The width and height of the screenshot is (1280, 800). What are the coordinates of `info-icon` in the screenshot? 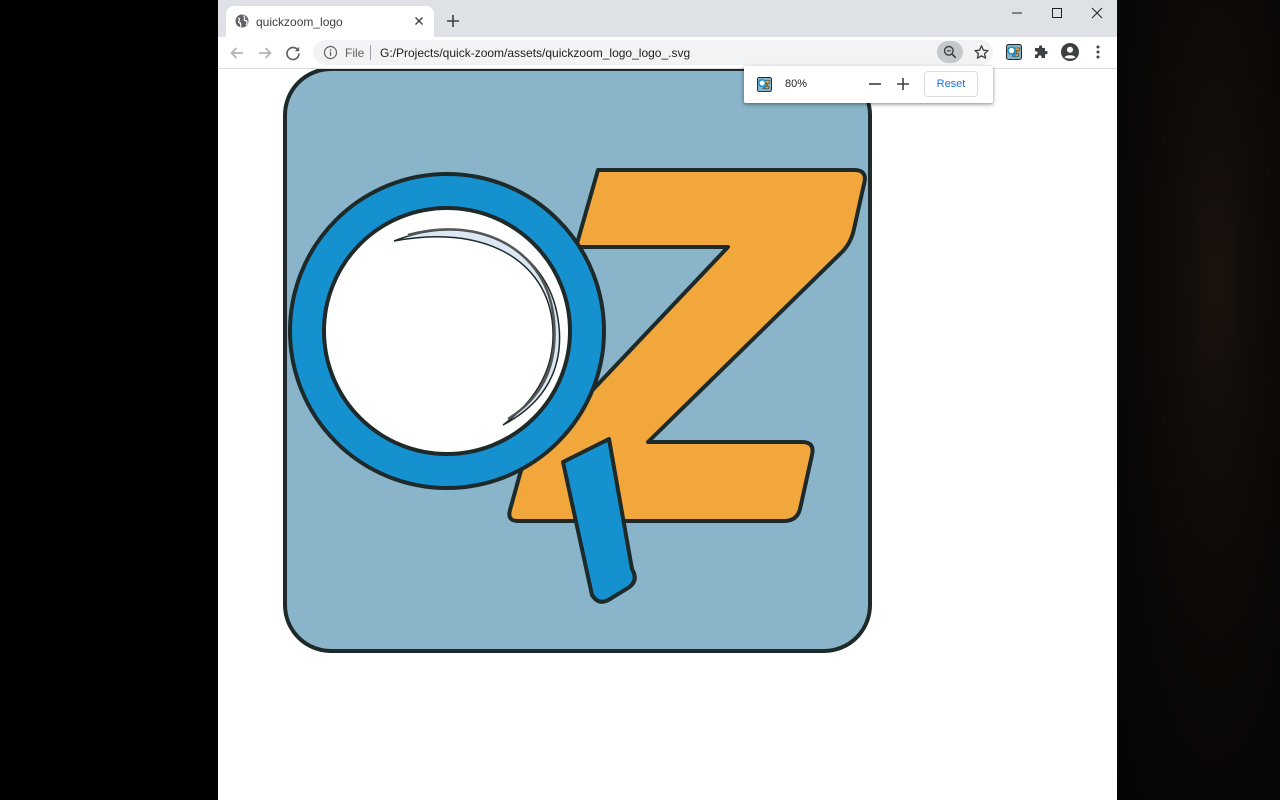 It's located at (330, 52).